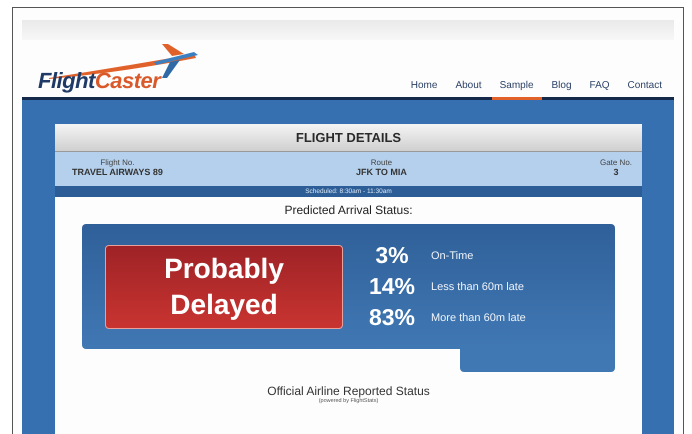  What do you see at coordinates (452, 256) in the screenshot?
I see `outcome-label: On-Time` at bounding box center [452, 256].